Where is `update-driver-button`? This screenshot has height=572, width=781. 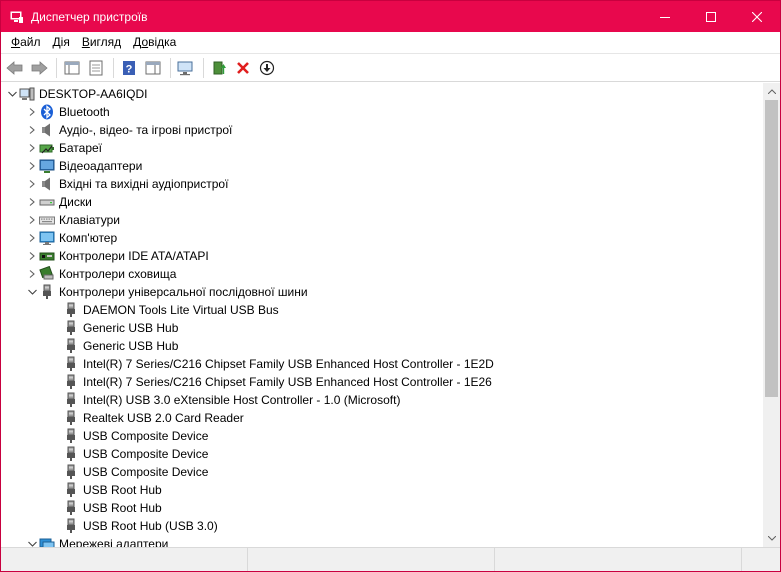
update-driver-button is located at coordinates (219, 68).